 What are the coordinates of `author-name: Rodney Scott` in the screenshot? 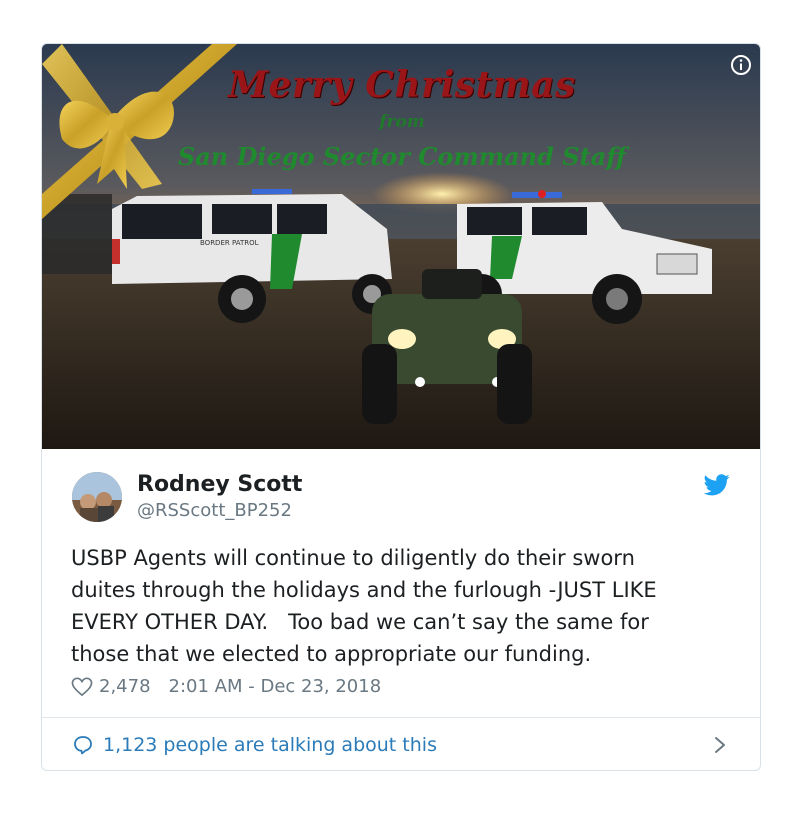 It's located at (219, 484).